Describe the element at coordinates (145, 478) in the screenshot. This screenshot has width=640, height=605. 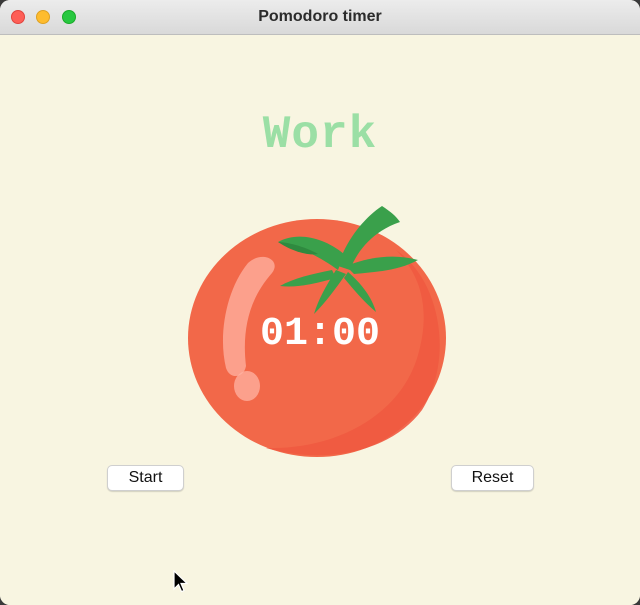
I see `start-button: Start` at that location.